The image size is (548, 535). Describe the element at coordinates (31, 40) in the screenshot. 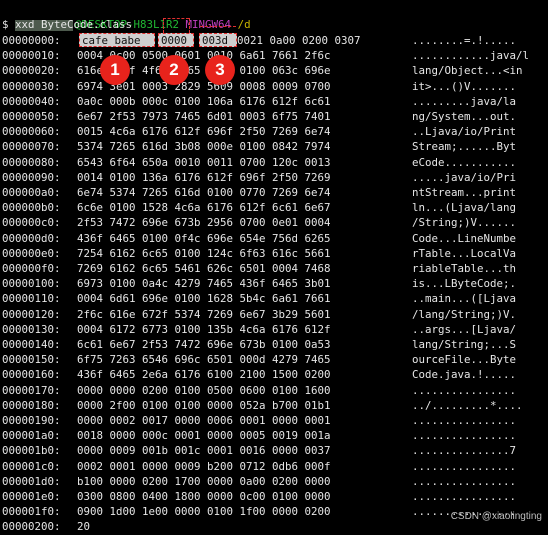

I see `hex-offset: 00000000:` at that location.